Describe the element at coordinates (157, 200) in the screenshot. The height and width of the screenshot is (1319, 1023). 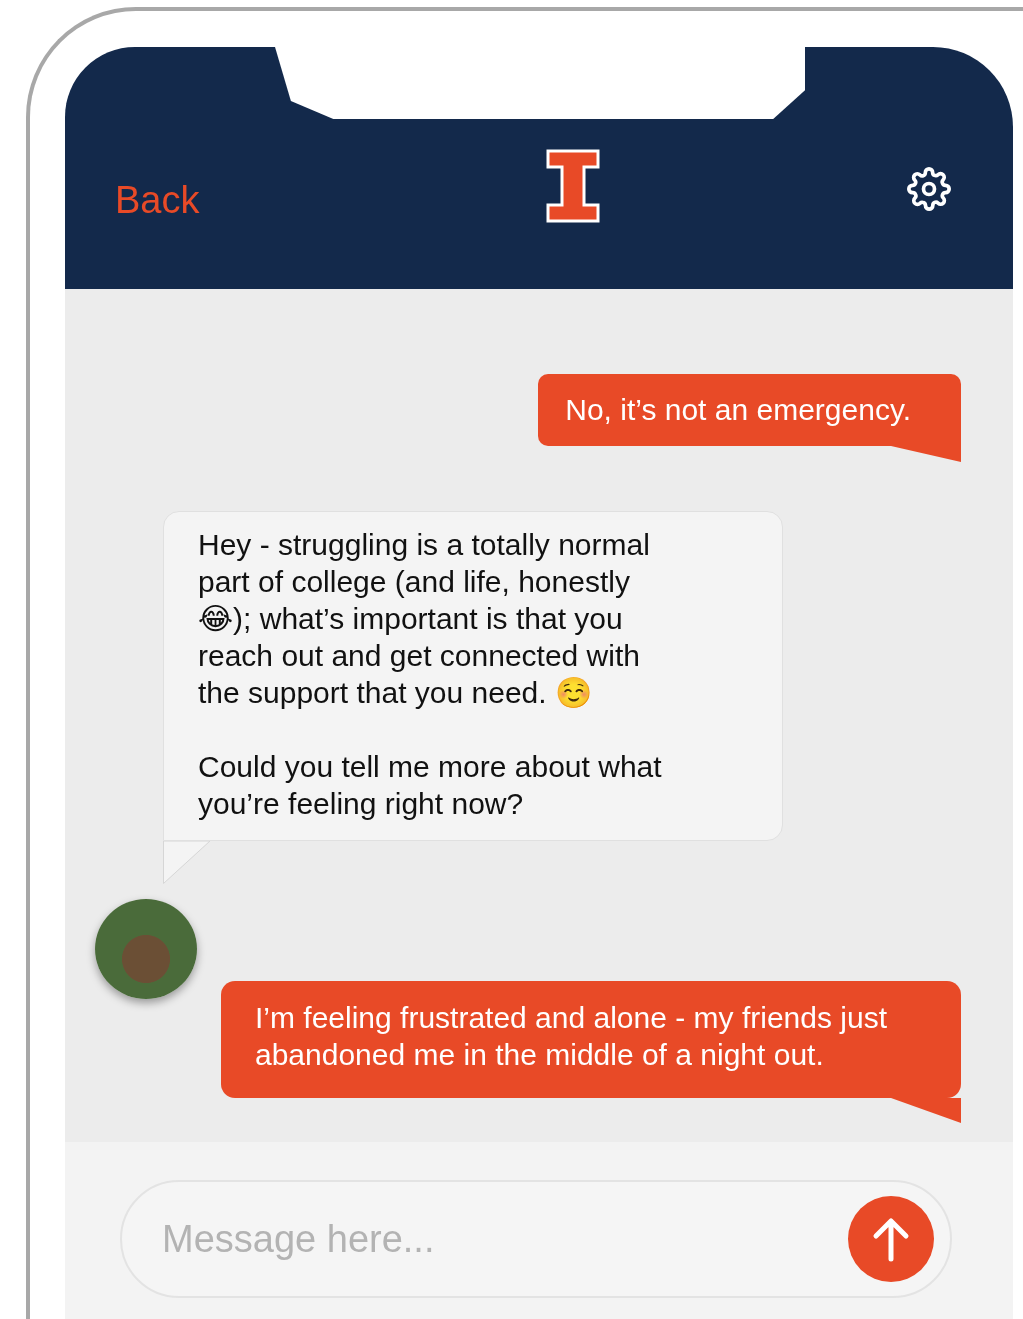
I see `back-link: Back` at that location.